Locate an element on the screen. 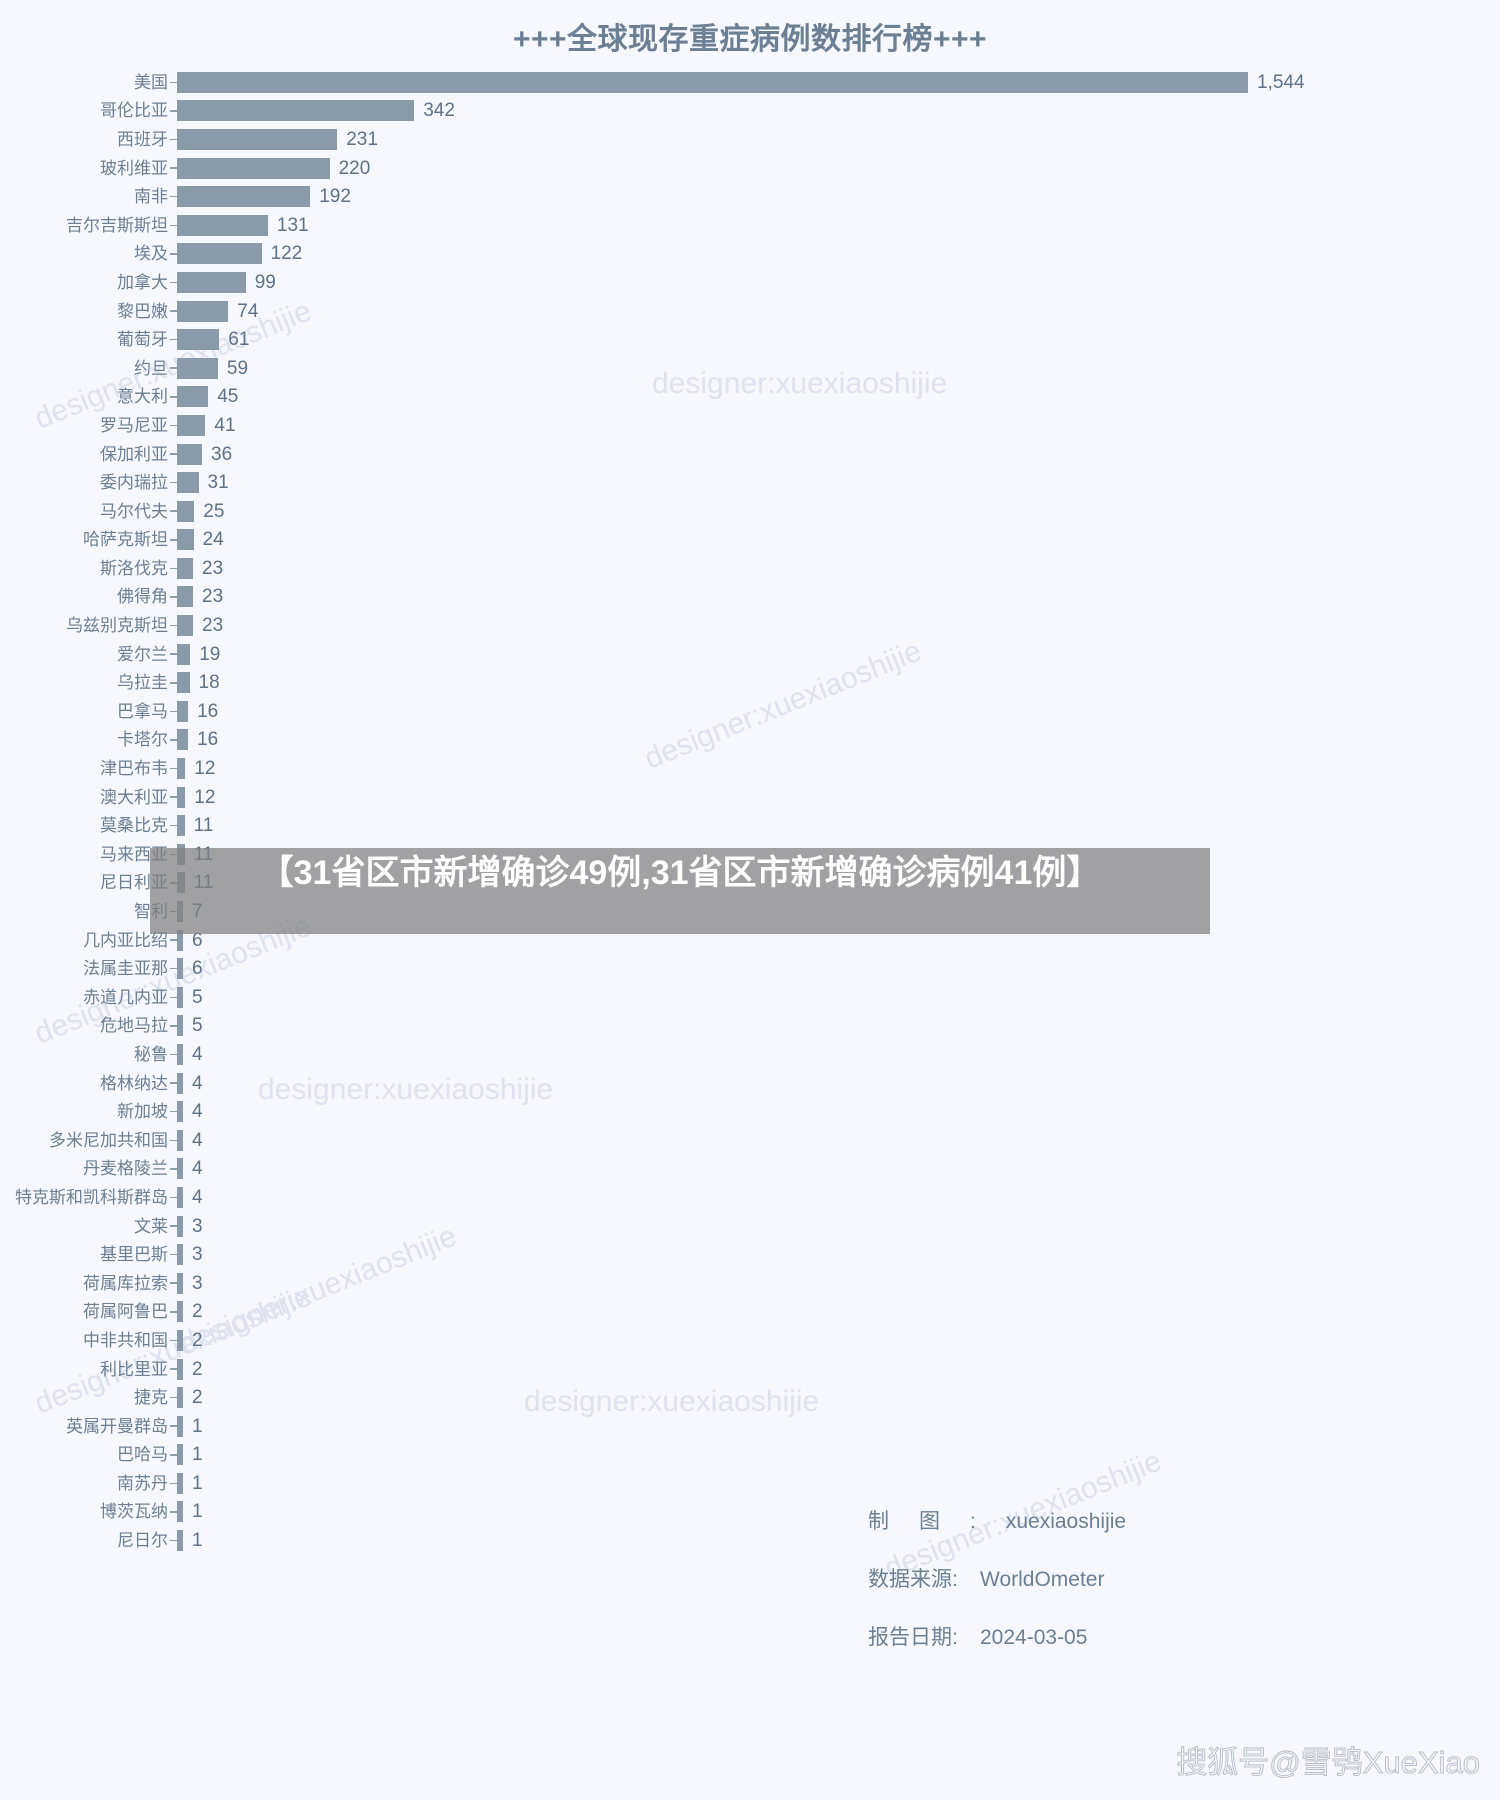 The width and height of the screenshot is (1500, 1800). bar-wrapper: 1 is located at coordinates (838, 1426).